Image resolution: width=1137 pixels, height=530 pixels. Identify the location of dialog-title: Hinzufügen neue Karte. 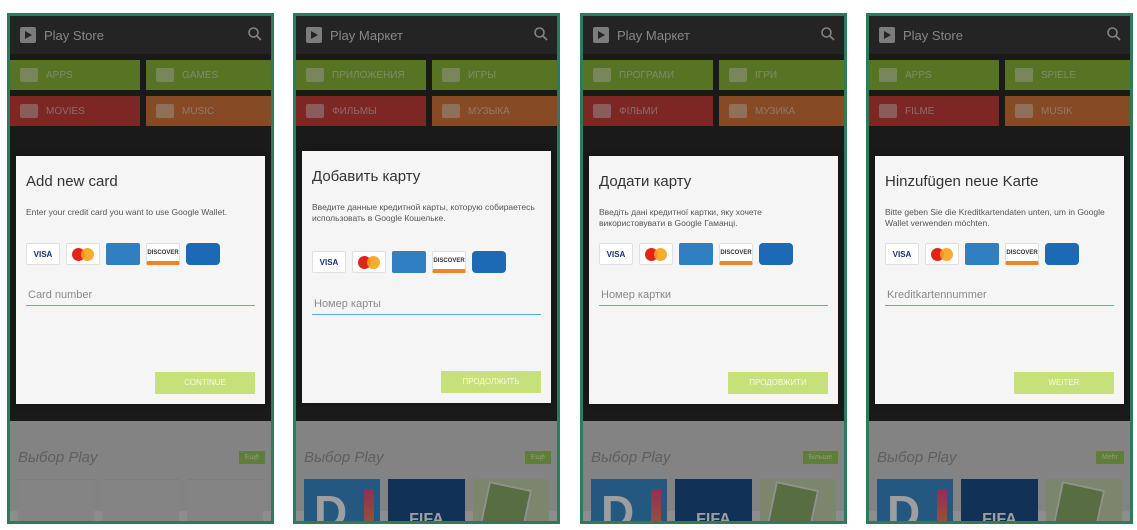
(962, 181).